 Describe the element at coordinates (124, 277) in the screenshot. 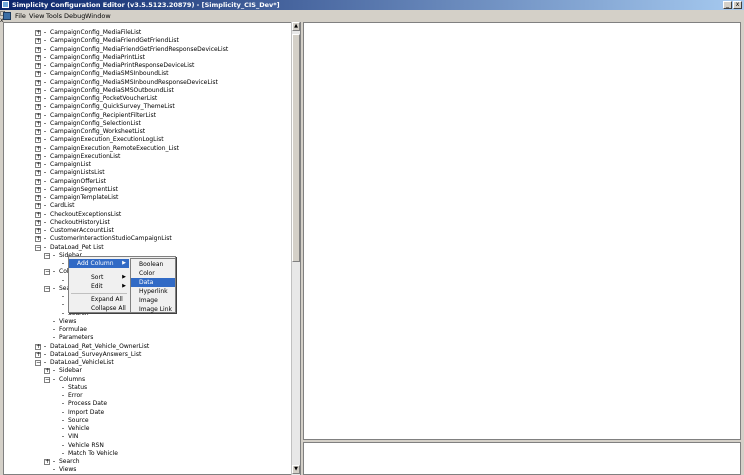

I see `chevron-right-icon: ▶` at that location.